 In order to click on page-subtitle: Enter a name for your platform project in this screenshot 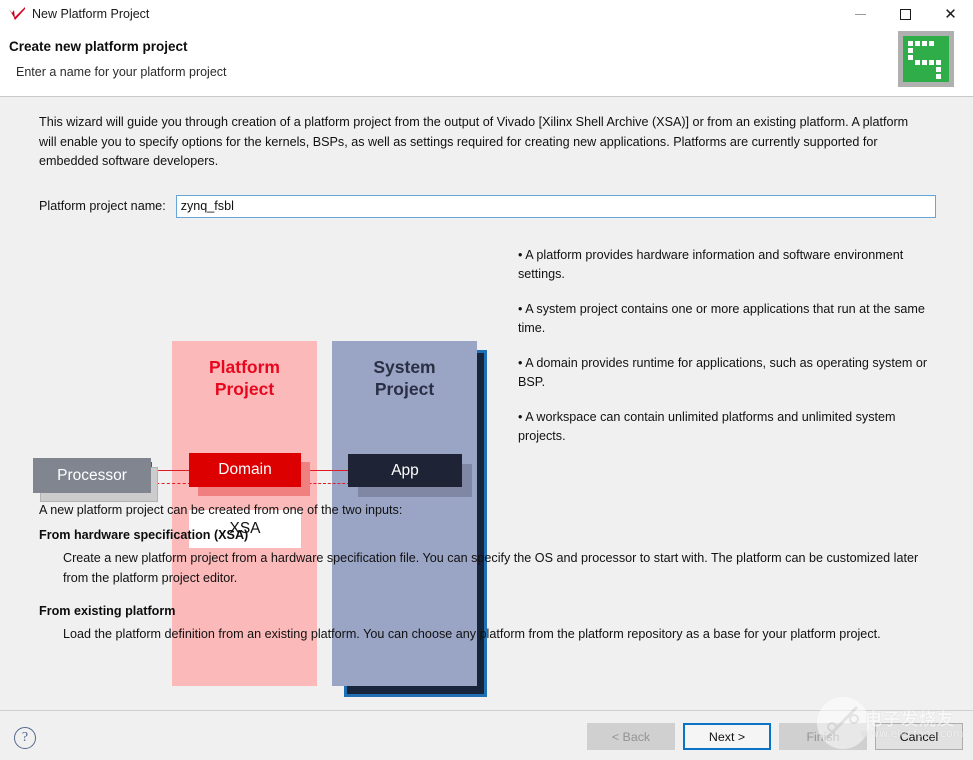, I will do `click(121, 72)`.